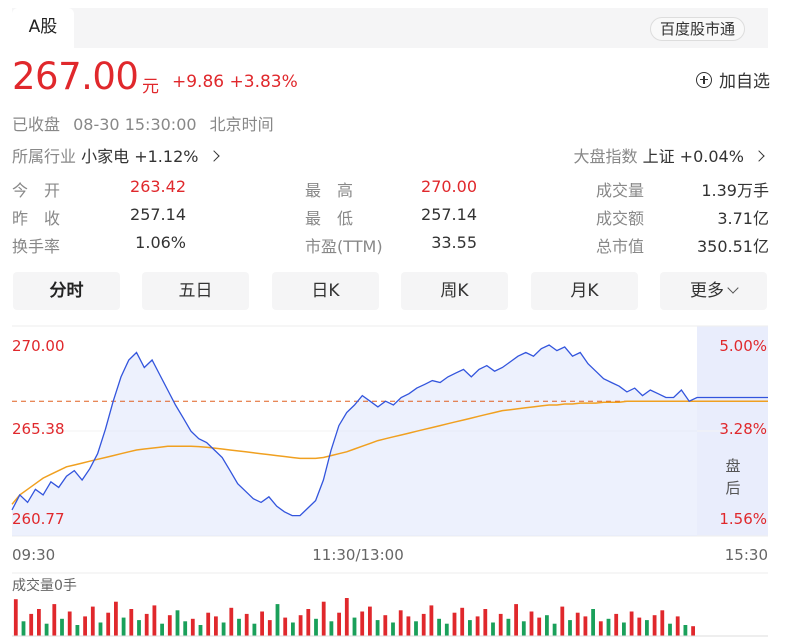  I want to click on y-tick-right-mid: 3.28%, so click(743, 429).